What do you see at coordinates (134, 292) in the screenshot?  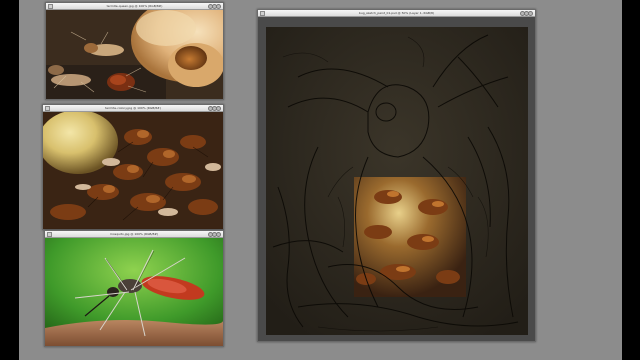 I see `image-mosquito` at bounding box center [134, 292].